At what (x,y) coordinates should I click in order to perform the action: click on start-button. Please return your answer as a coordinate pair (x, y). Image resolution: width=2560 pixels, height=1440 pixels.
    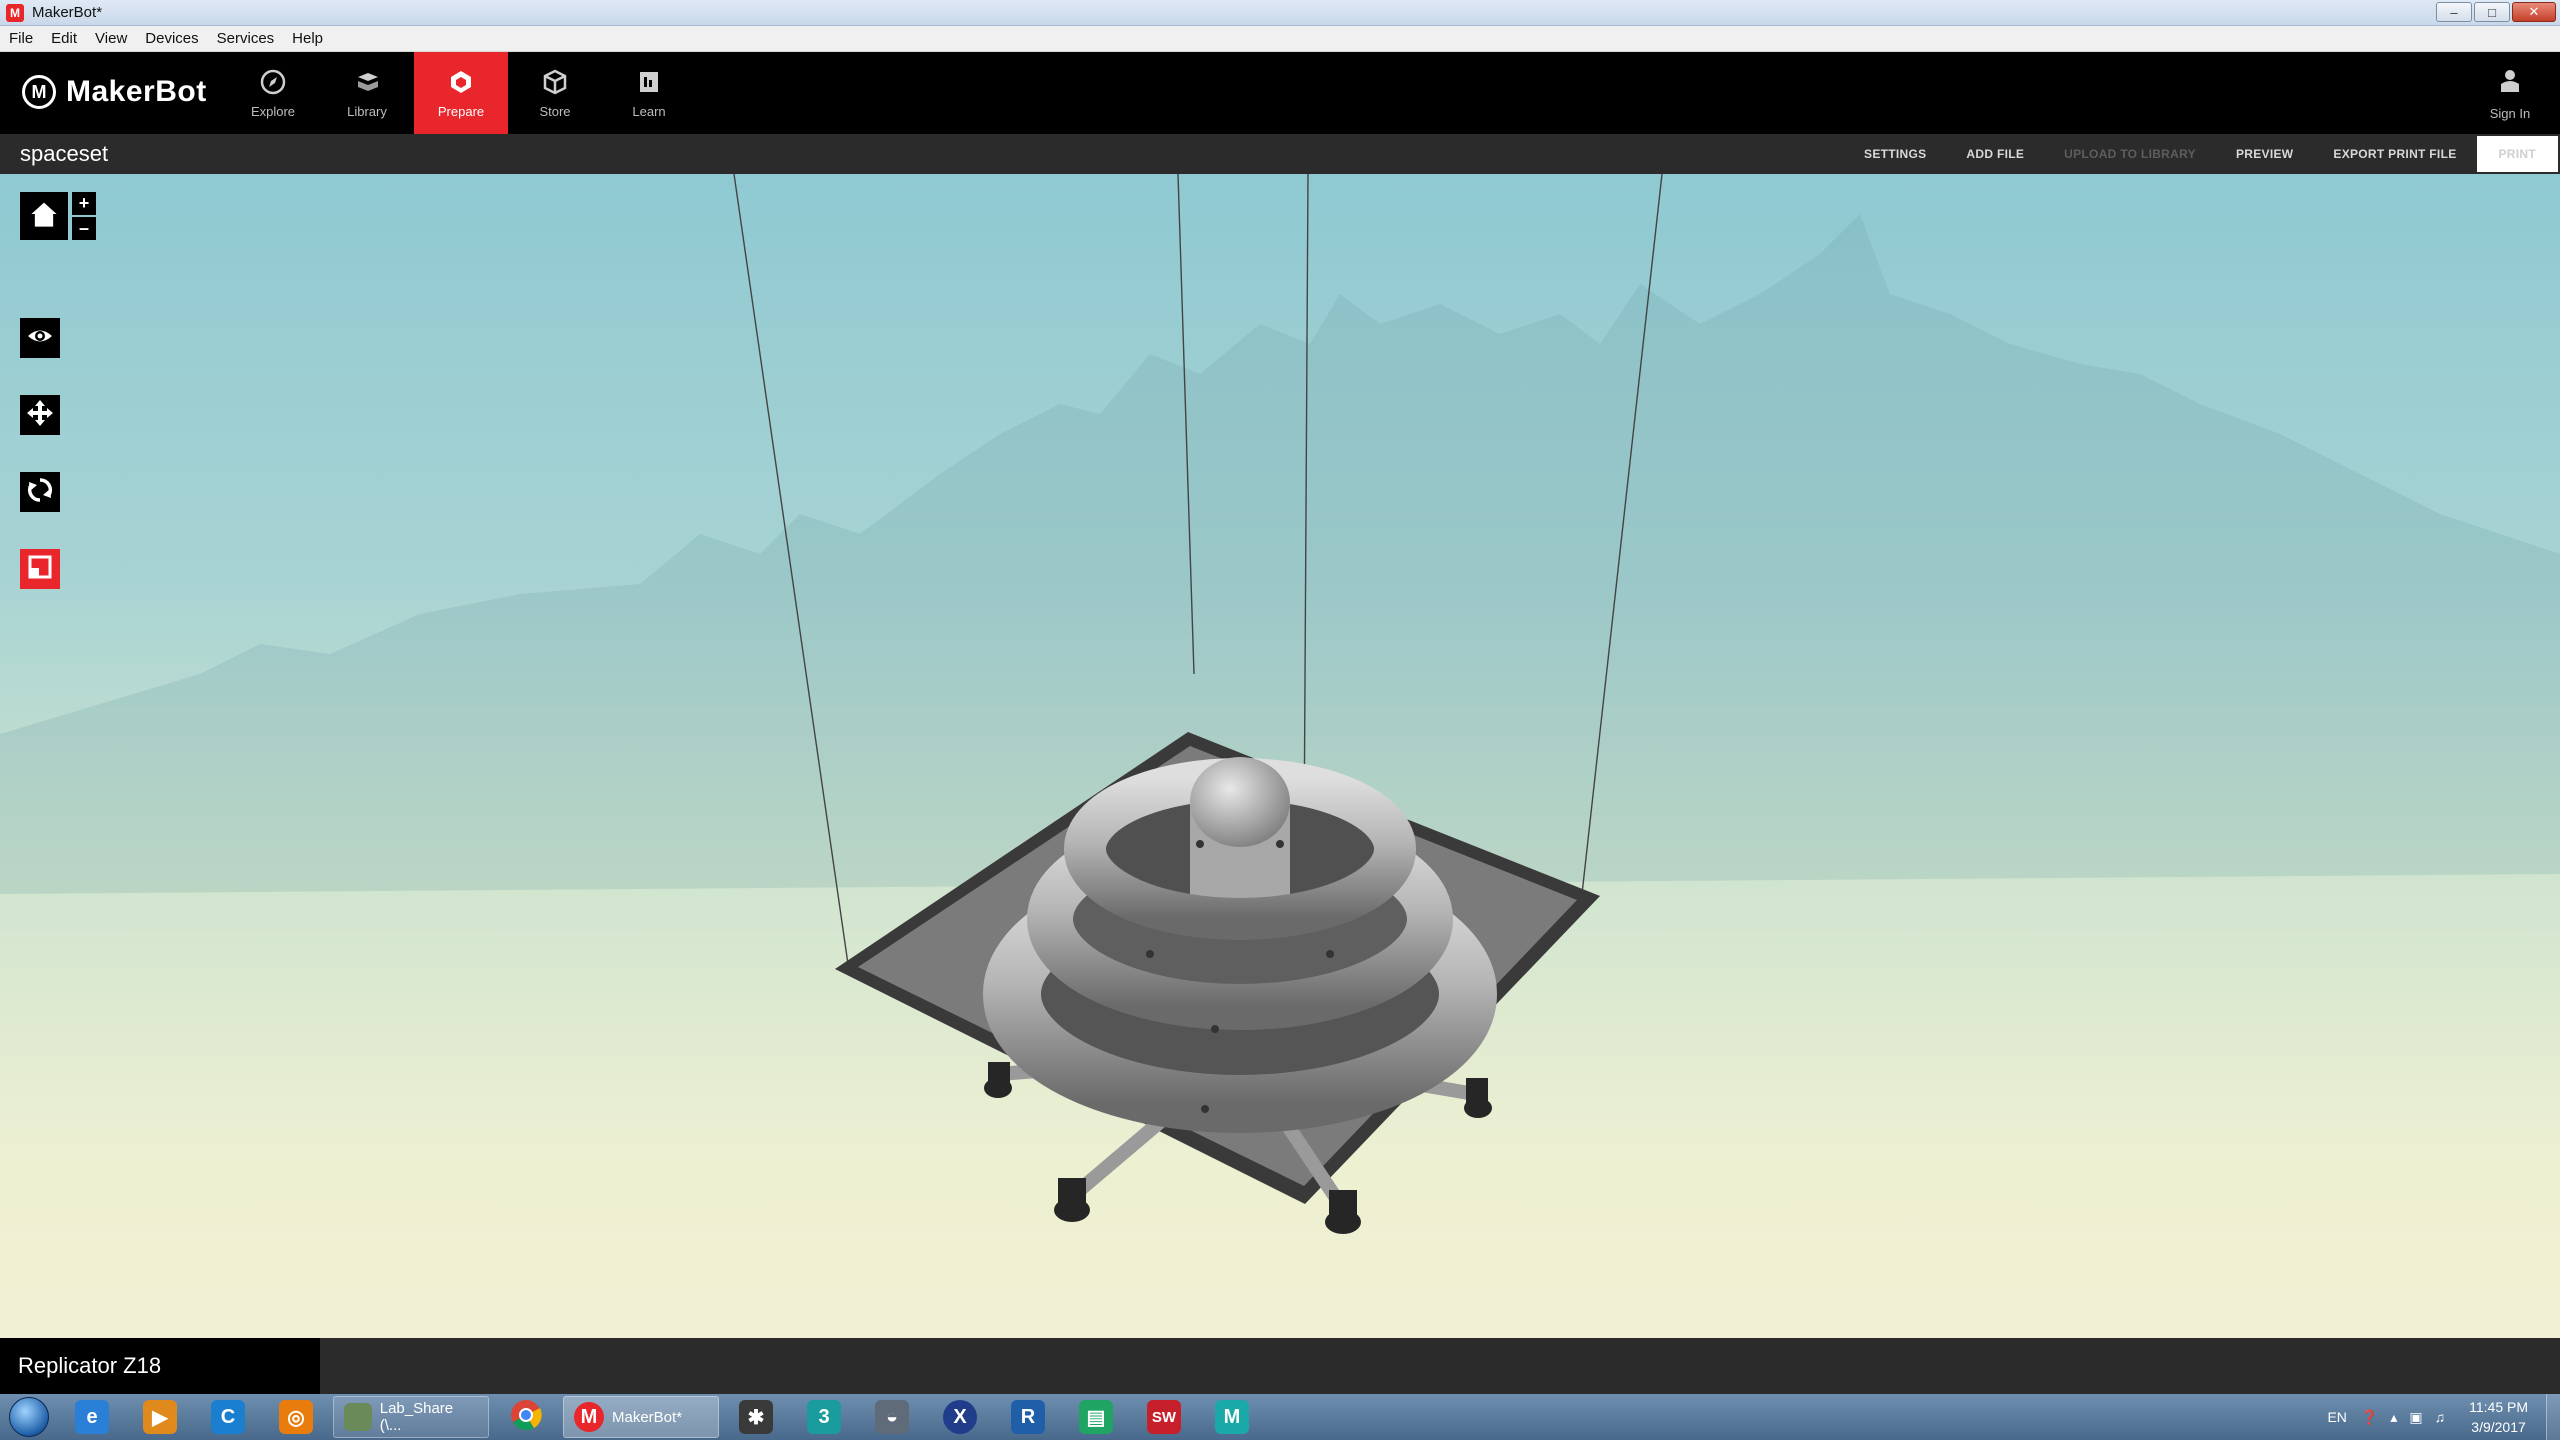
    Looking at the image, I should click on (29, 1417).